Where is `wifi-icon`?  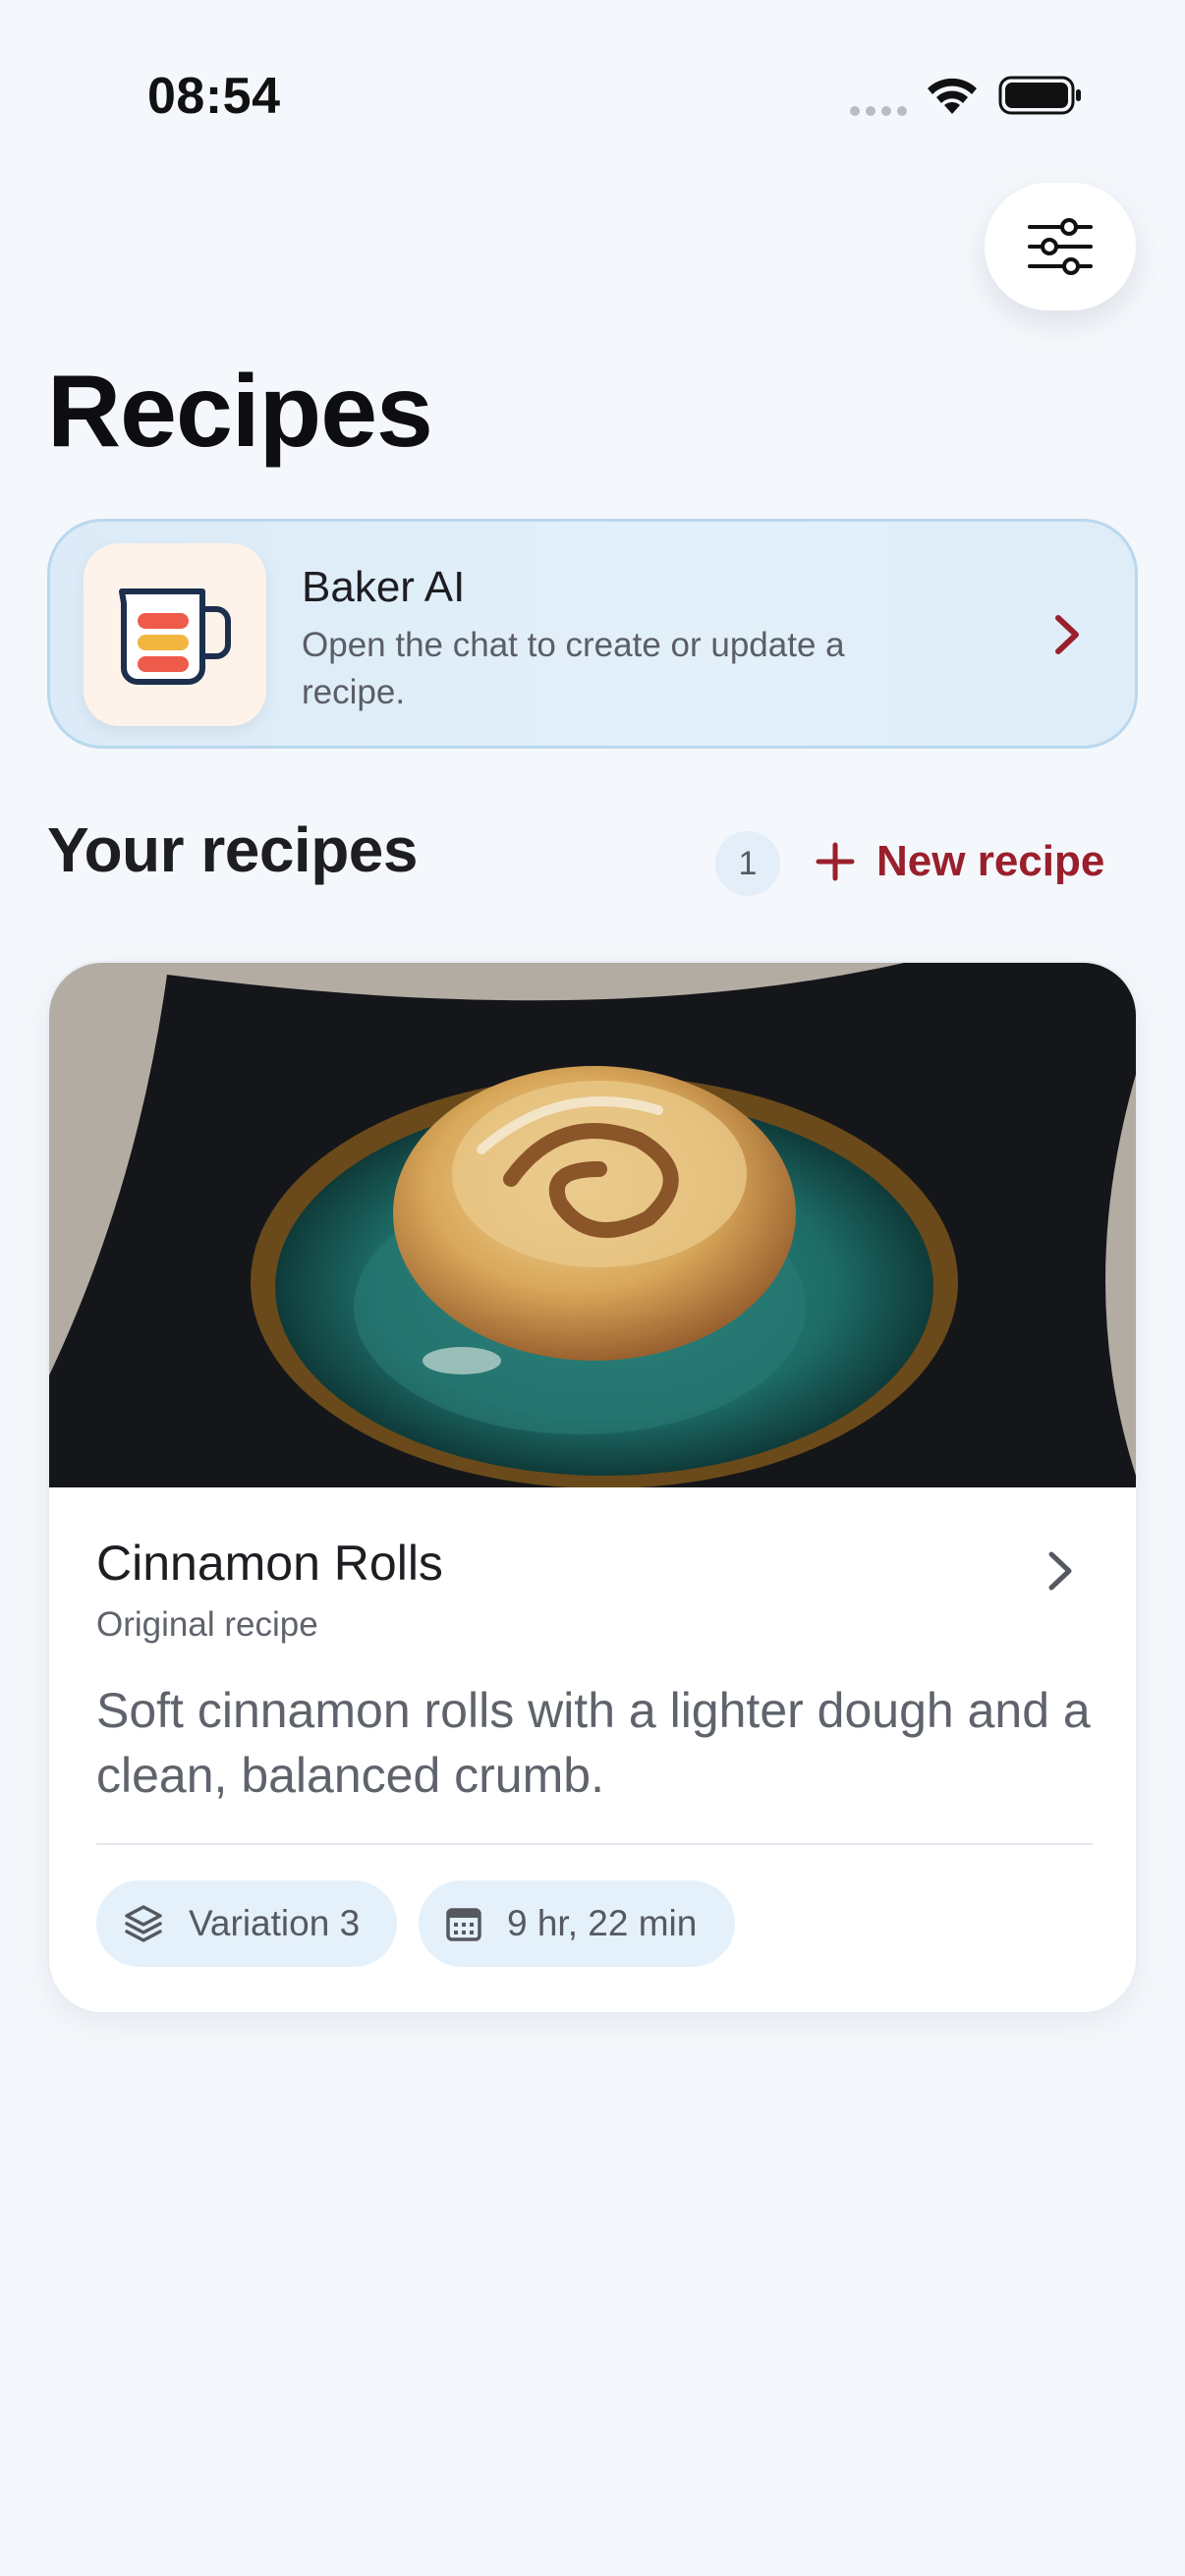
wifi-icon is located at coordinates (953, 96).